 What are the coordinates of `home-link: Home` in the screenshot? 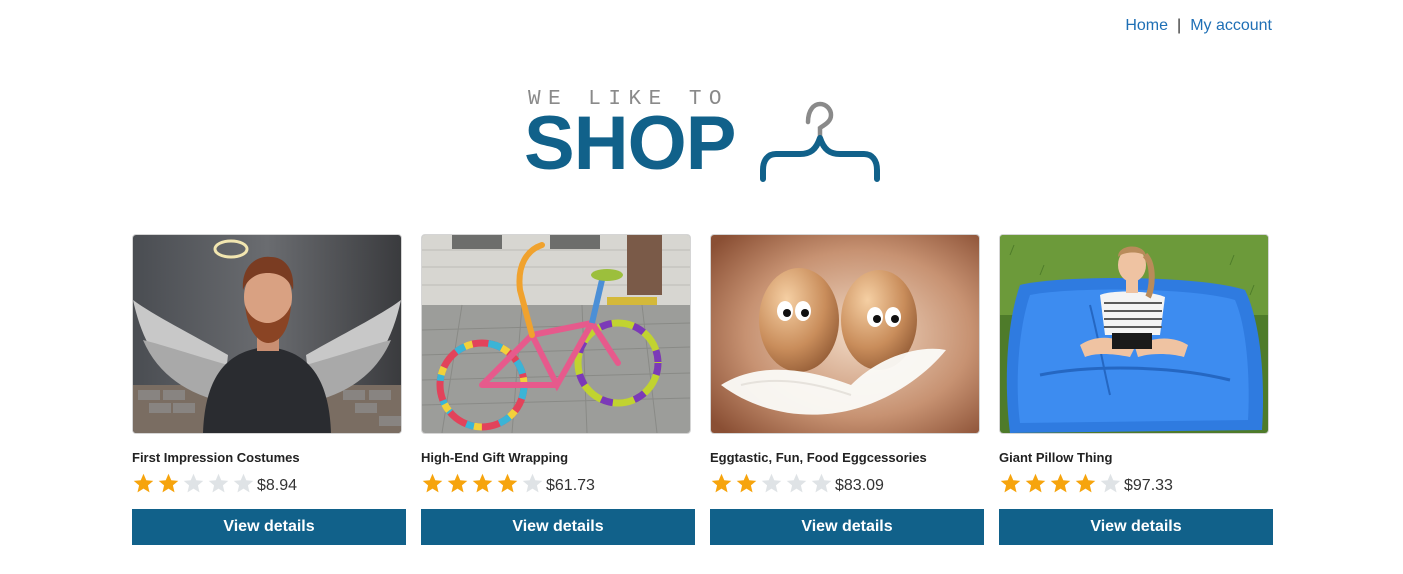 It's located at (1146, 26).